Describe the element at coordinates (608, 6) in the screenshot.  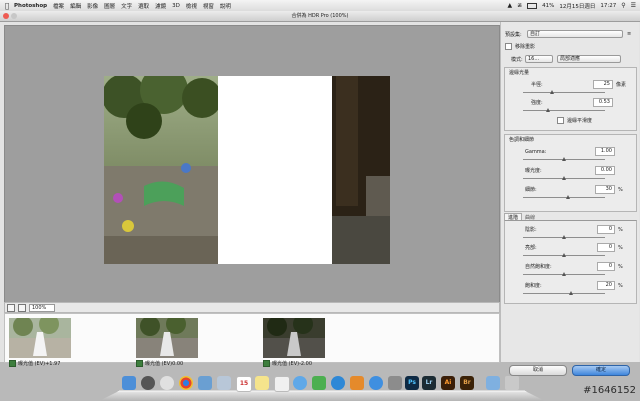
I see `menu-time: 17:27` at that location.